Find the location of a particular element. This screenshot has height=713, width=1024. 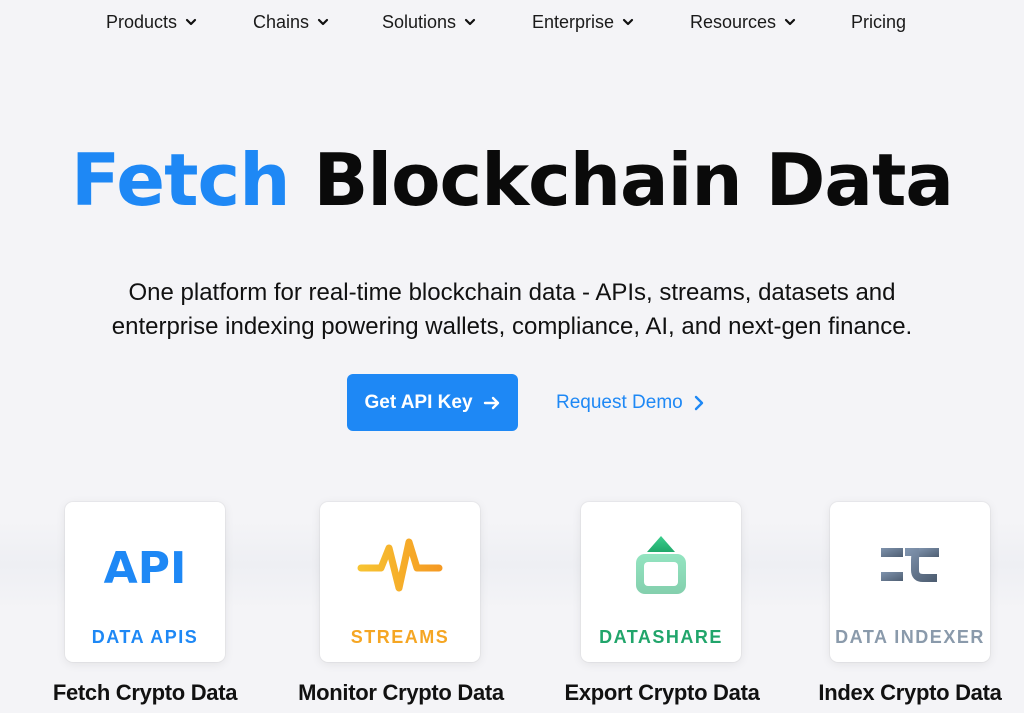

nav-products-label: Products is located at coordinates (142, 21).